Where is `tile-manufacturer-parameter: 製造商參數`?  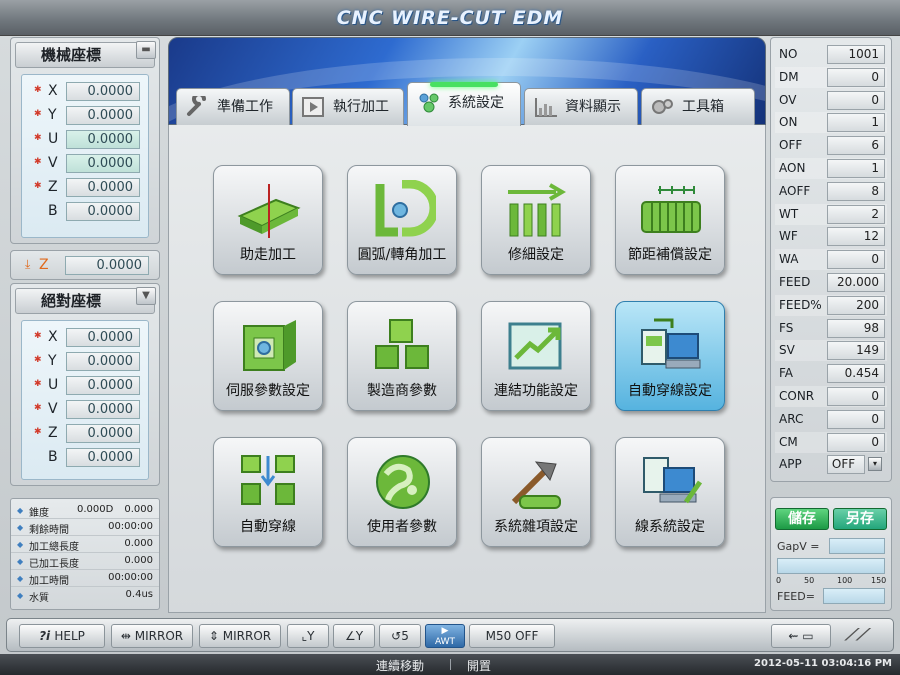
tile-manufacturer-parameter: 製造商參數 is located at coordinates (402, 356).